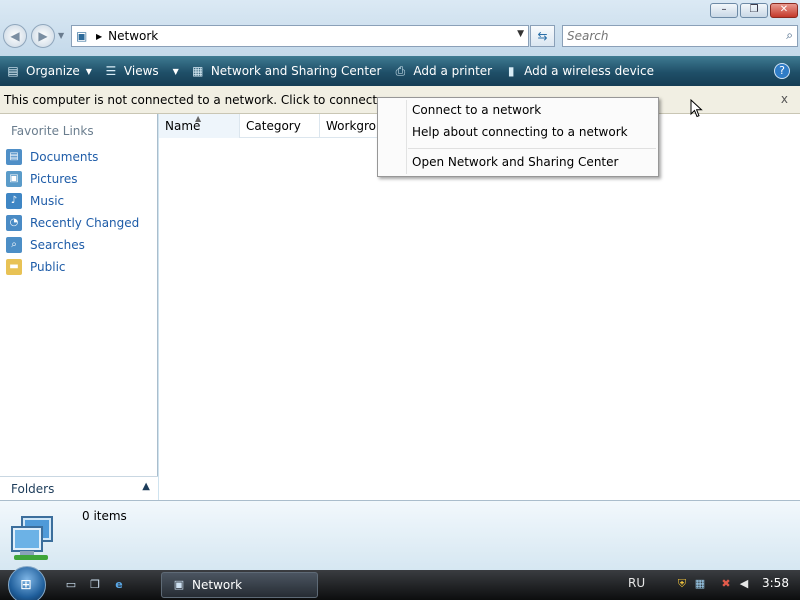 The width and height of the screenshot is (800, 600). I want to click on add-printer-label: Add a printer, so click(453, 71).